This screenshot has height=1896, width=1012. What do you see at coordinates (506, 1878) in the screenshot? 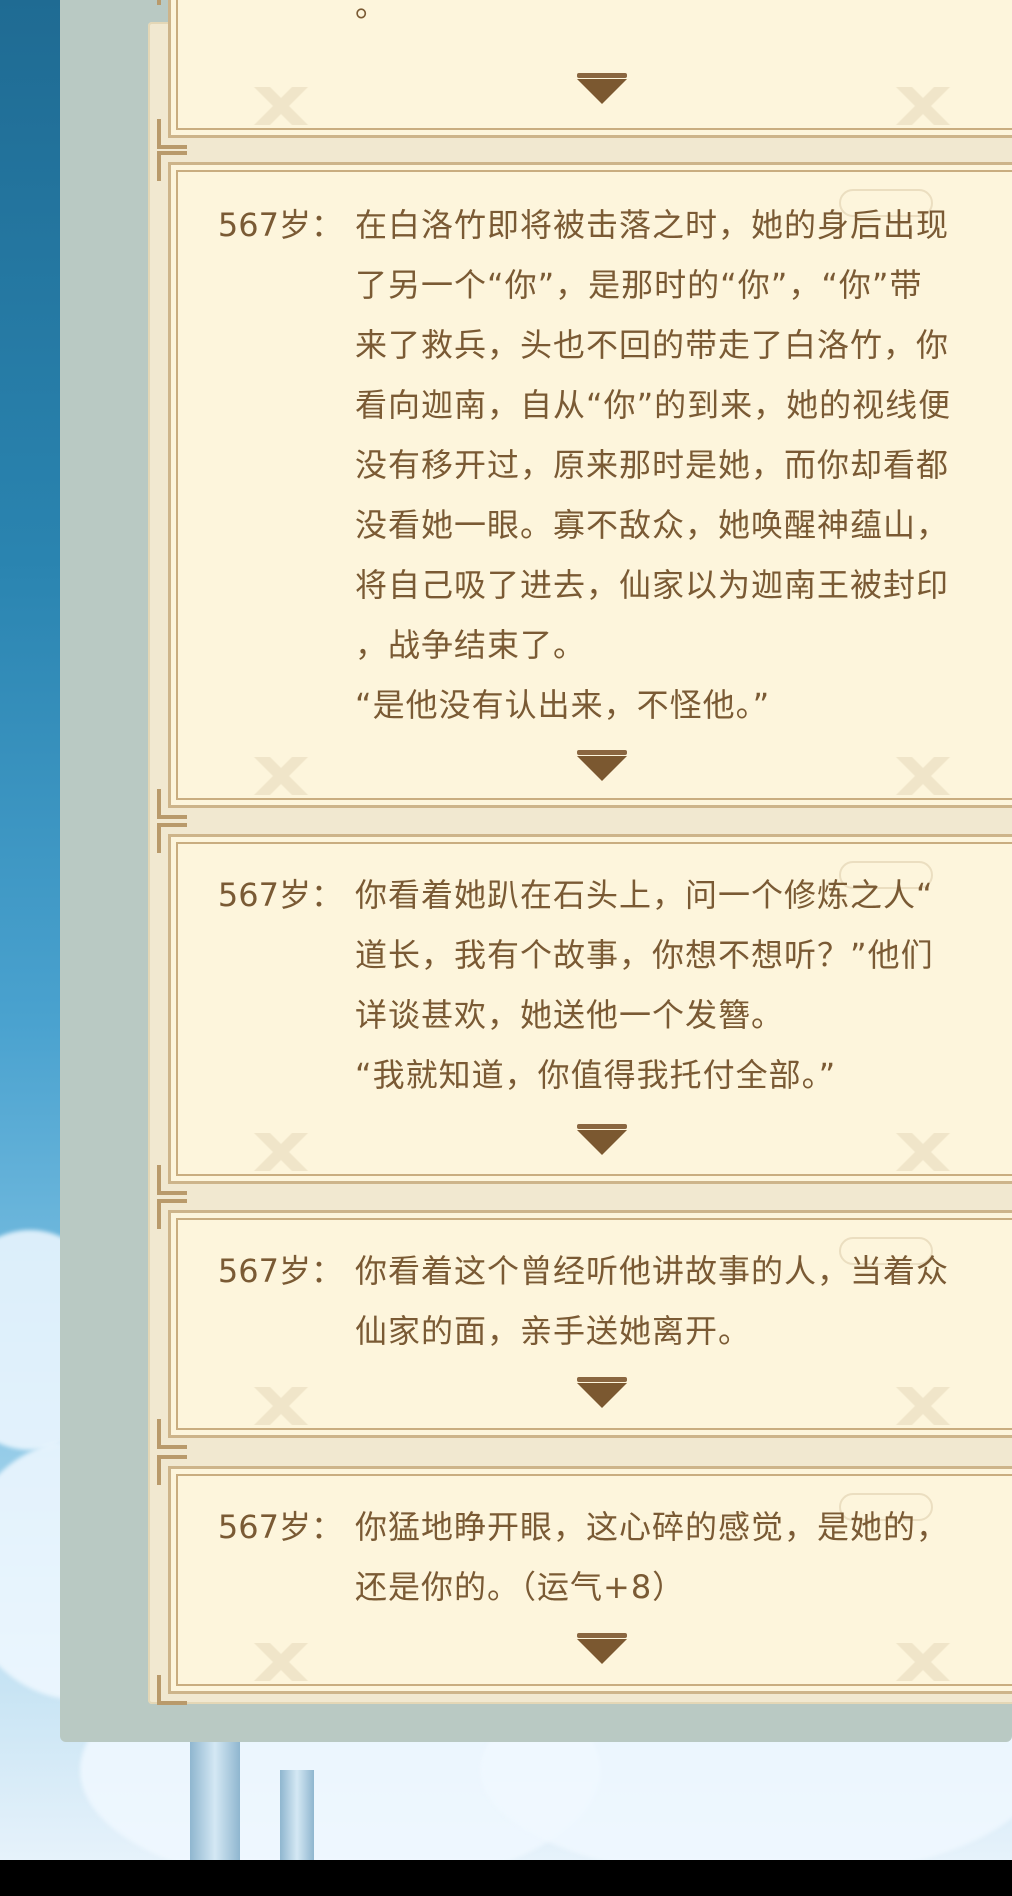
I see `bottom-bar` at bounding box center [506, 1878].